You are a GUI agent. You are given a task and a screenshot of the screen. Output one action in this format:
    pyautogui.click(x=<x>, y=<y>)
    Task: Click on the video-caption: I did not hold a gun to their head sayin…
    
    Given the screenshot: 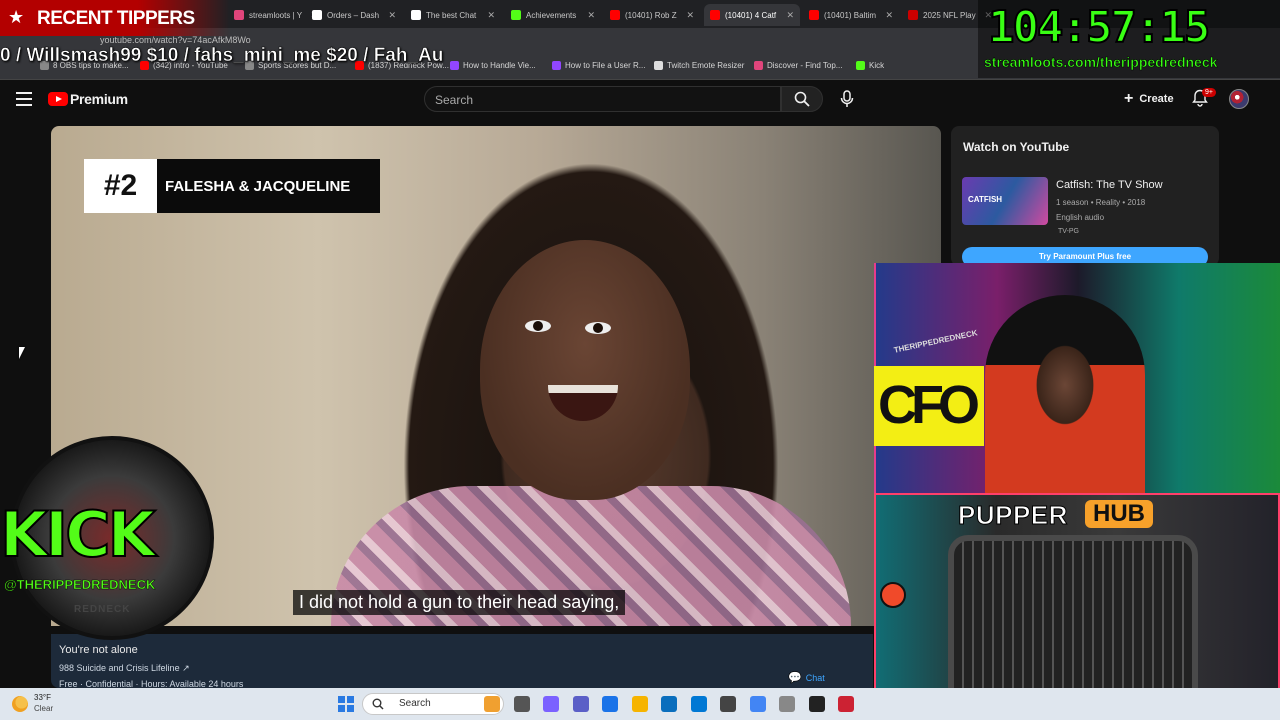 What is the action you would take?
    pyautogui.click(x=459, y=602)
    